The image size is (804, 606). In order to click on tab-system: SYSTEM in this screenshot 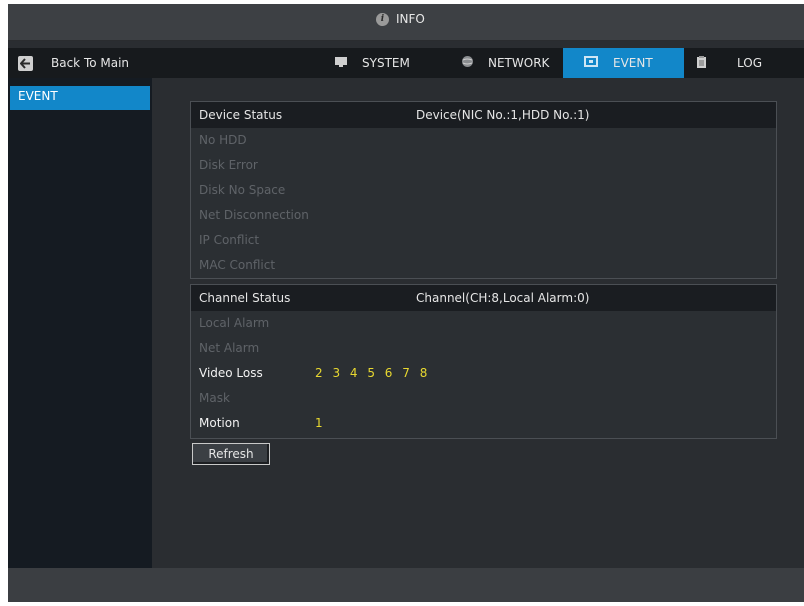, I will do `click(381, 63)`.